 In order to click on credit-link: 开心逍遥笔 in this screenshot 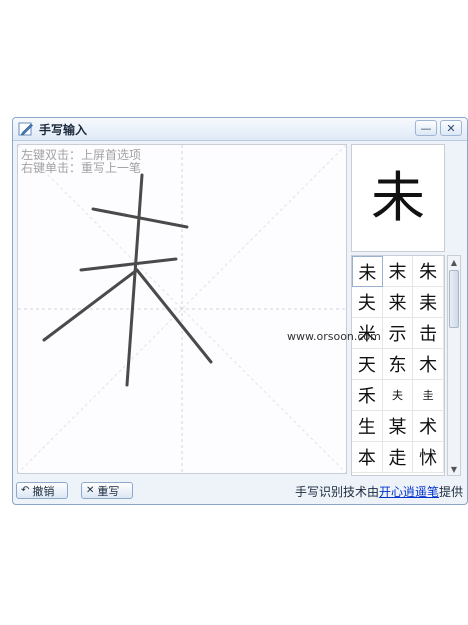, I will do `click(409, 492)`.